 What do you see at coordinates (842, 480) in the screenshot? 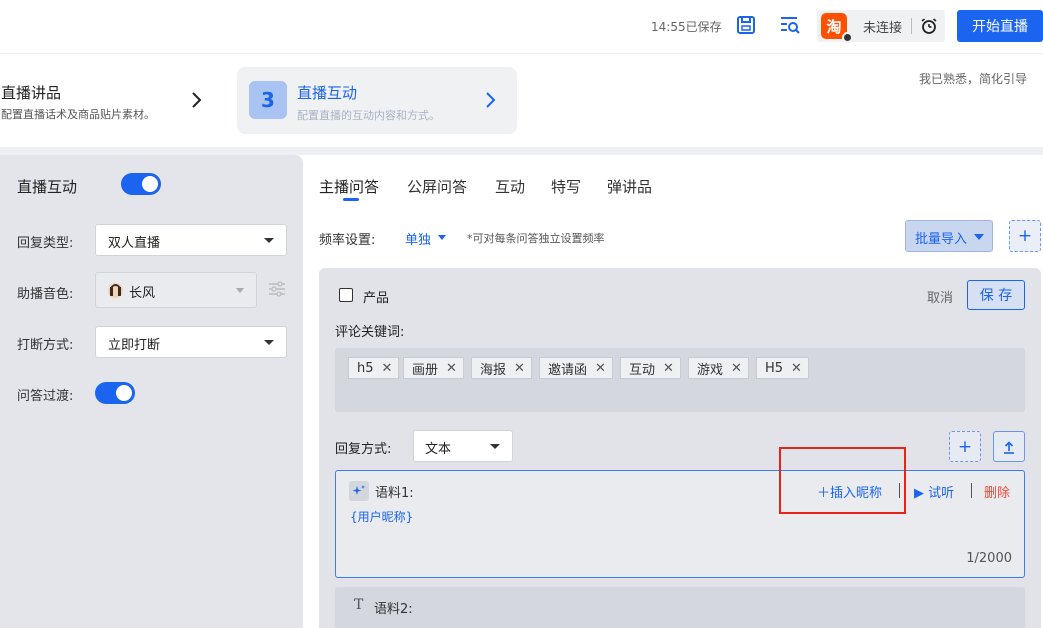
I see `highlight-annotation` at bounding box center [842, 480].